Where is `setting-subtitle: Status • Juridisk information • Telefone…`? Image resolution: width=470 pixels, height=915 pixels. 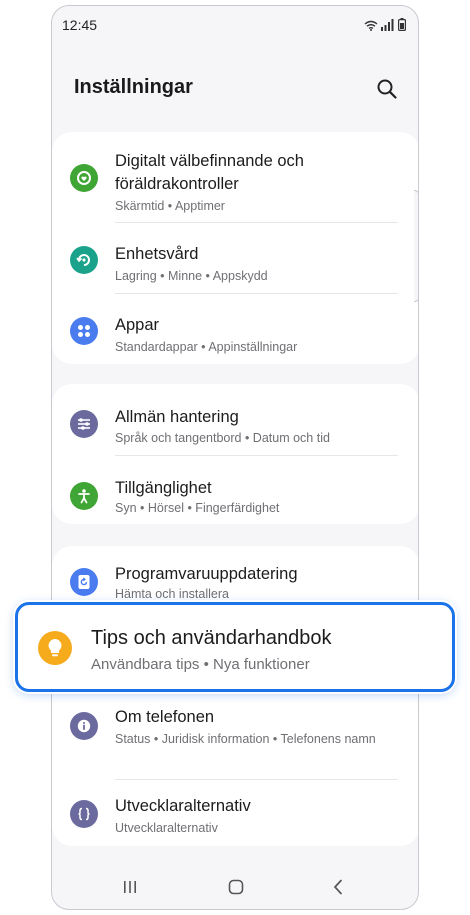 setting-subtitle: Status • Juridisk information • Telefone… is located at coordinates (245, 739).